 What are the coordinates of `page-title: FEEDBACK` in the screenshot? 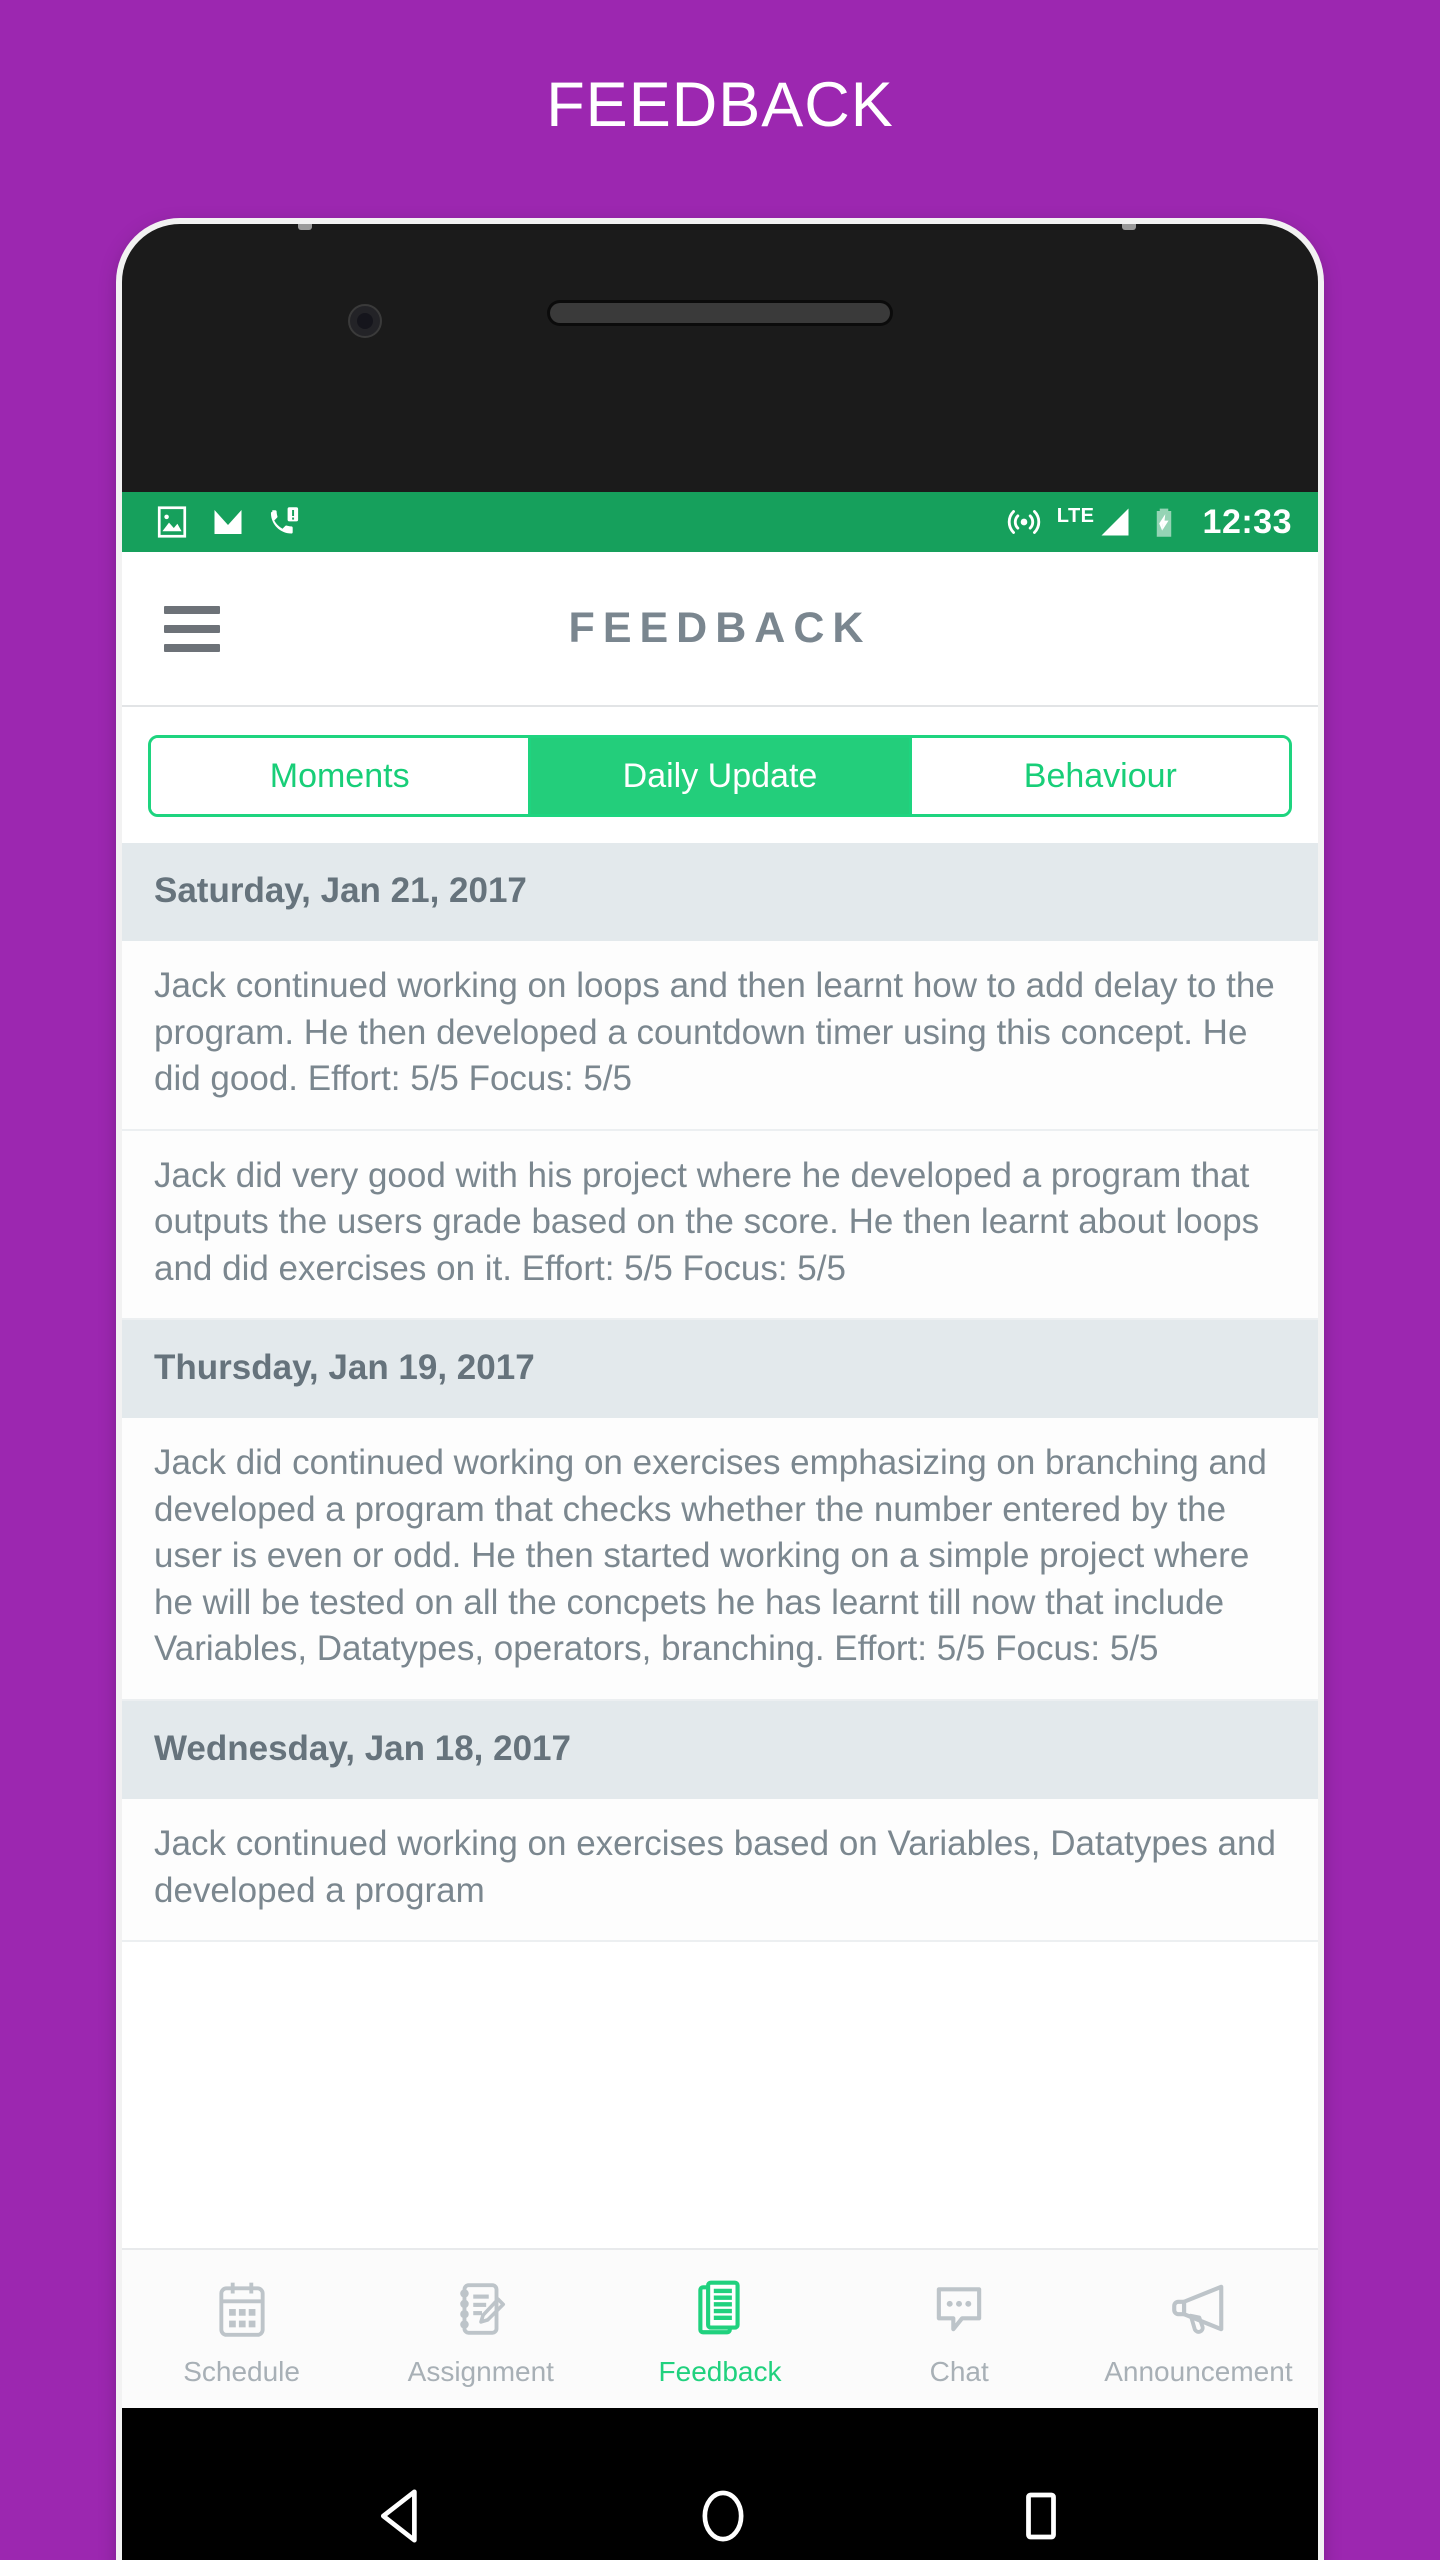 It's located at (720, 104).